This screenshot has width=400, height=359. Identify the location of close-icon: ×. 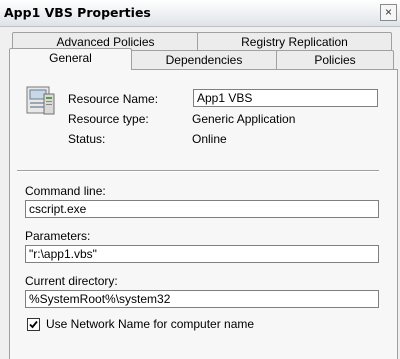
(388, 12).